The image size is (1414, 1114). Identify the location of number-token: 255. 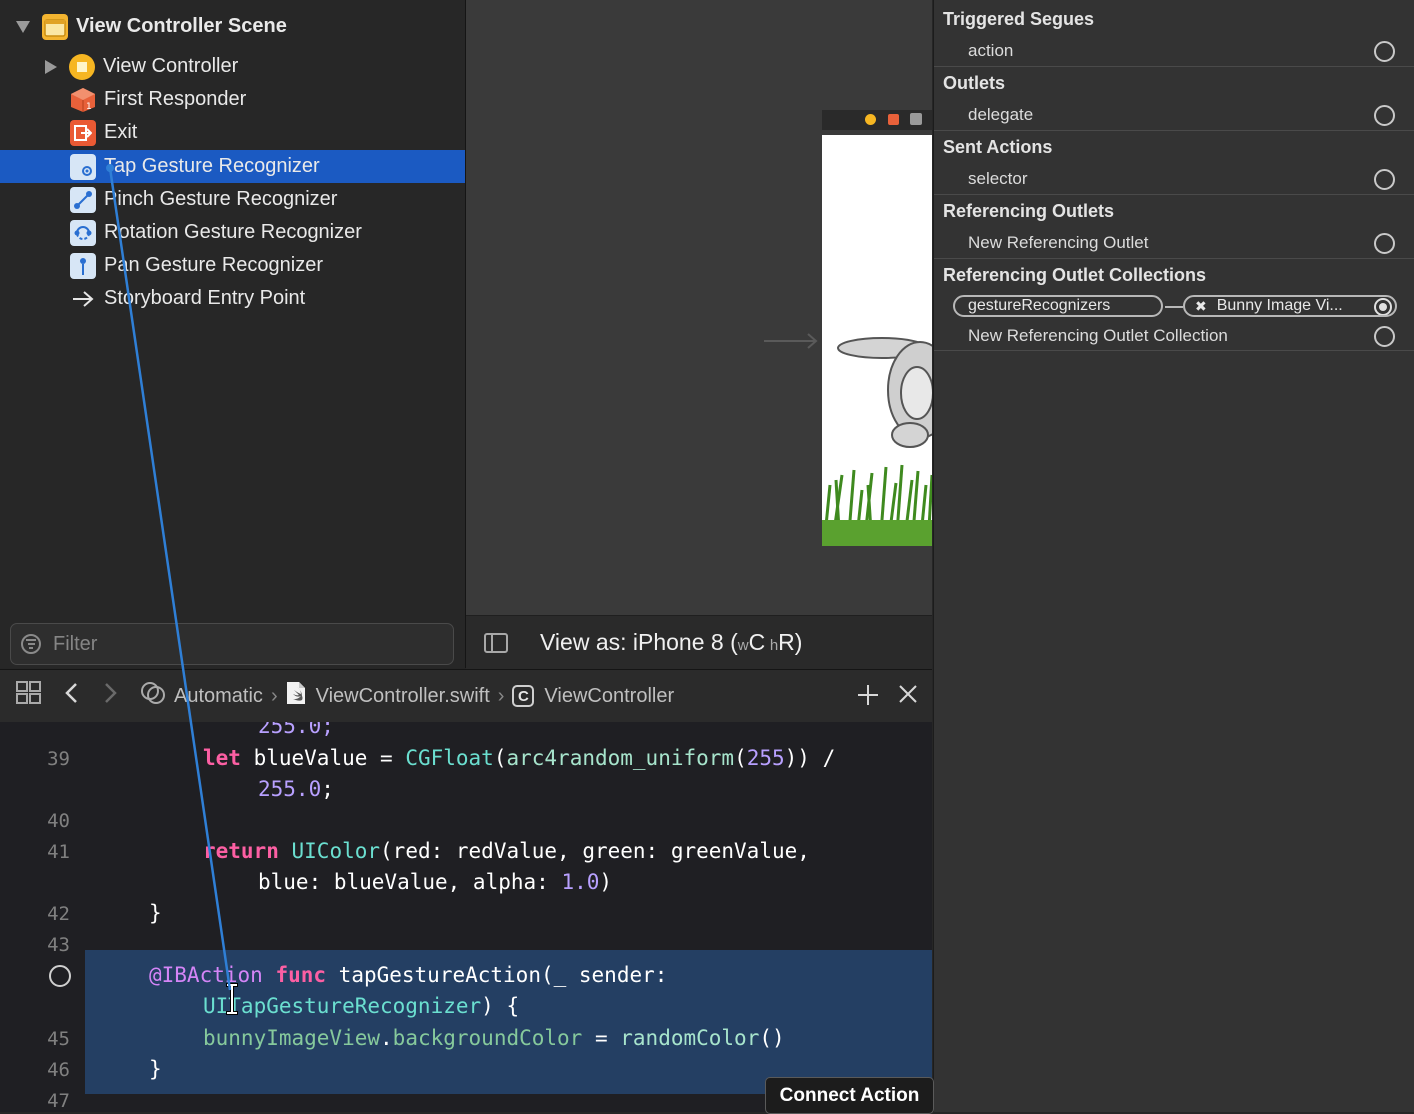
(765, 758).